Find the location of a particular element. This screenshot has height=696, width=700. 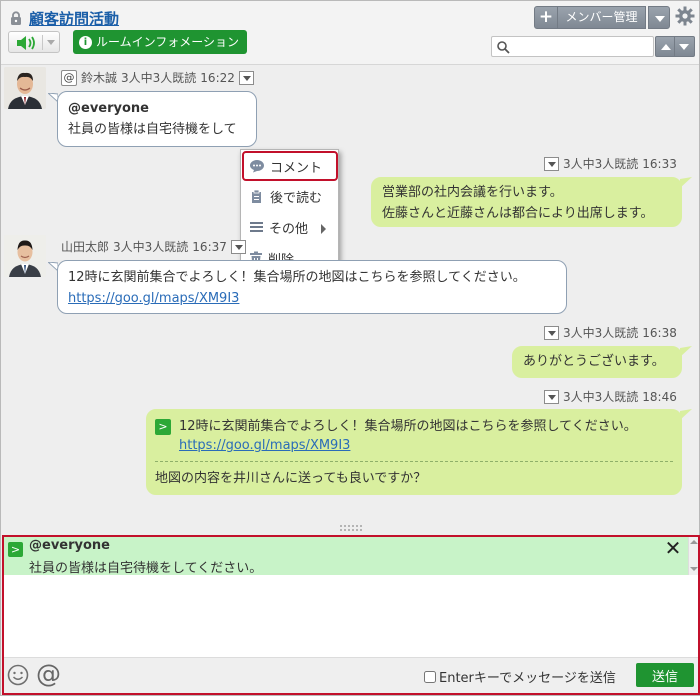

quoted-message: >12時に玄関前集合でよろしく！集合場所の地図はこちらを参照してください。 is located at coordinates (414, 426).